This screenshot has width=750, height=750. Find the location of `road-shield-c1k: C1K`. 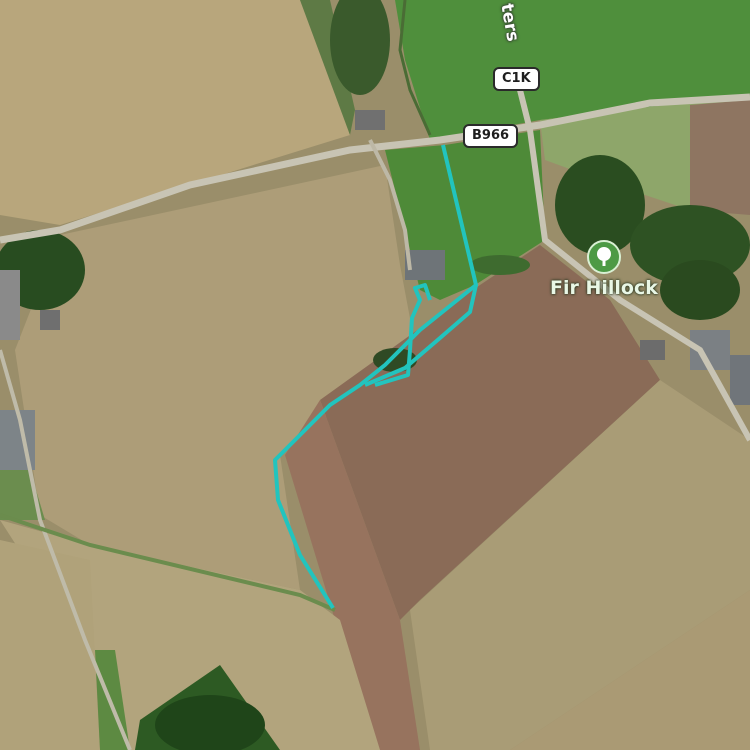

road-shield-c1k: C1K is located at coordinates (516, 79).